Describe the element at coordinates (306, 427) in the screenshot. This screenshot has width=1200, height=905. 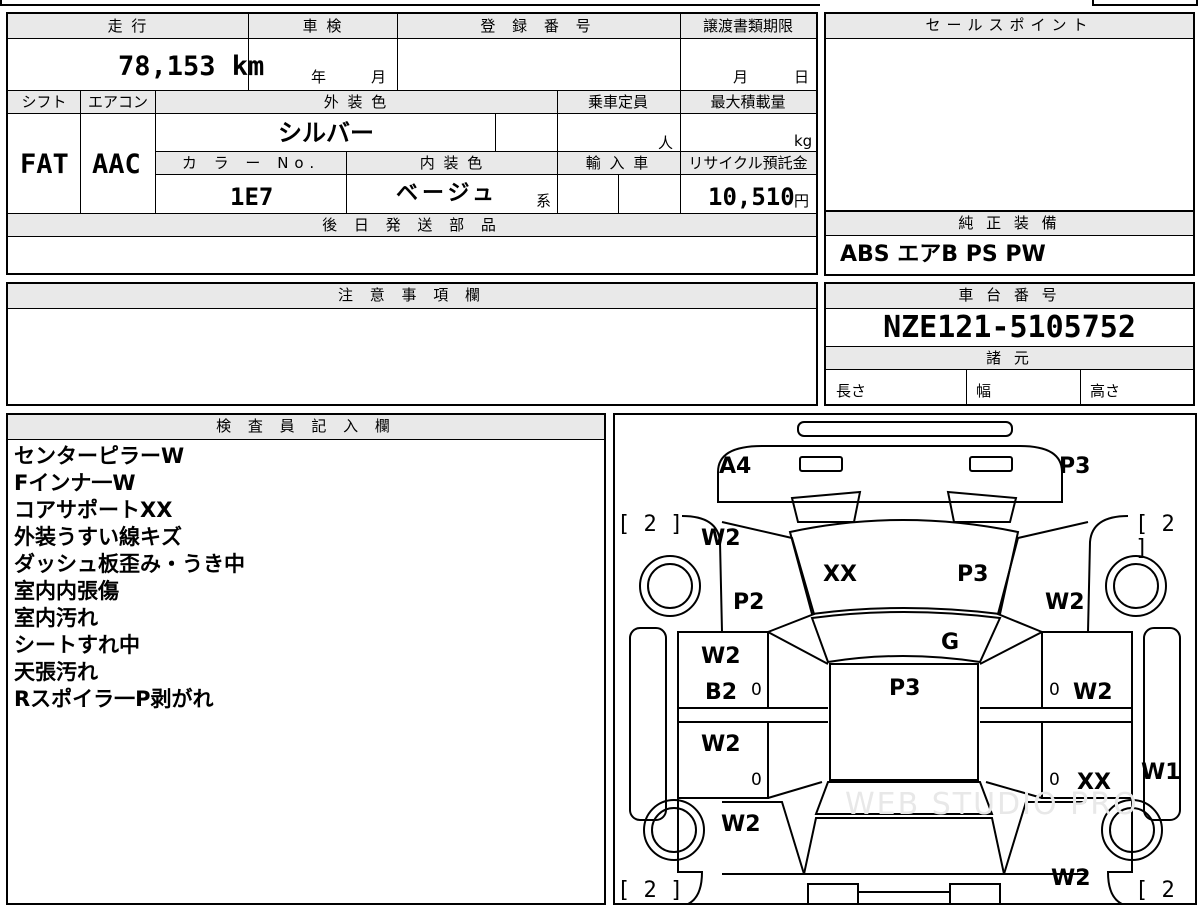
I see `inspector-label: 検 査 員 記 入 欄` at that location.